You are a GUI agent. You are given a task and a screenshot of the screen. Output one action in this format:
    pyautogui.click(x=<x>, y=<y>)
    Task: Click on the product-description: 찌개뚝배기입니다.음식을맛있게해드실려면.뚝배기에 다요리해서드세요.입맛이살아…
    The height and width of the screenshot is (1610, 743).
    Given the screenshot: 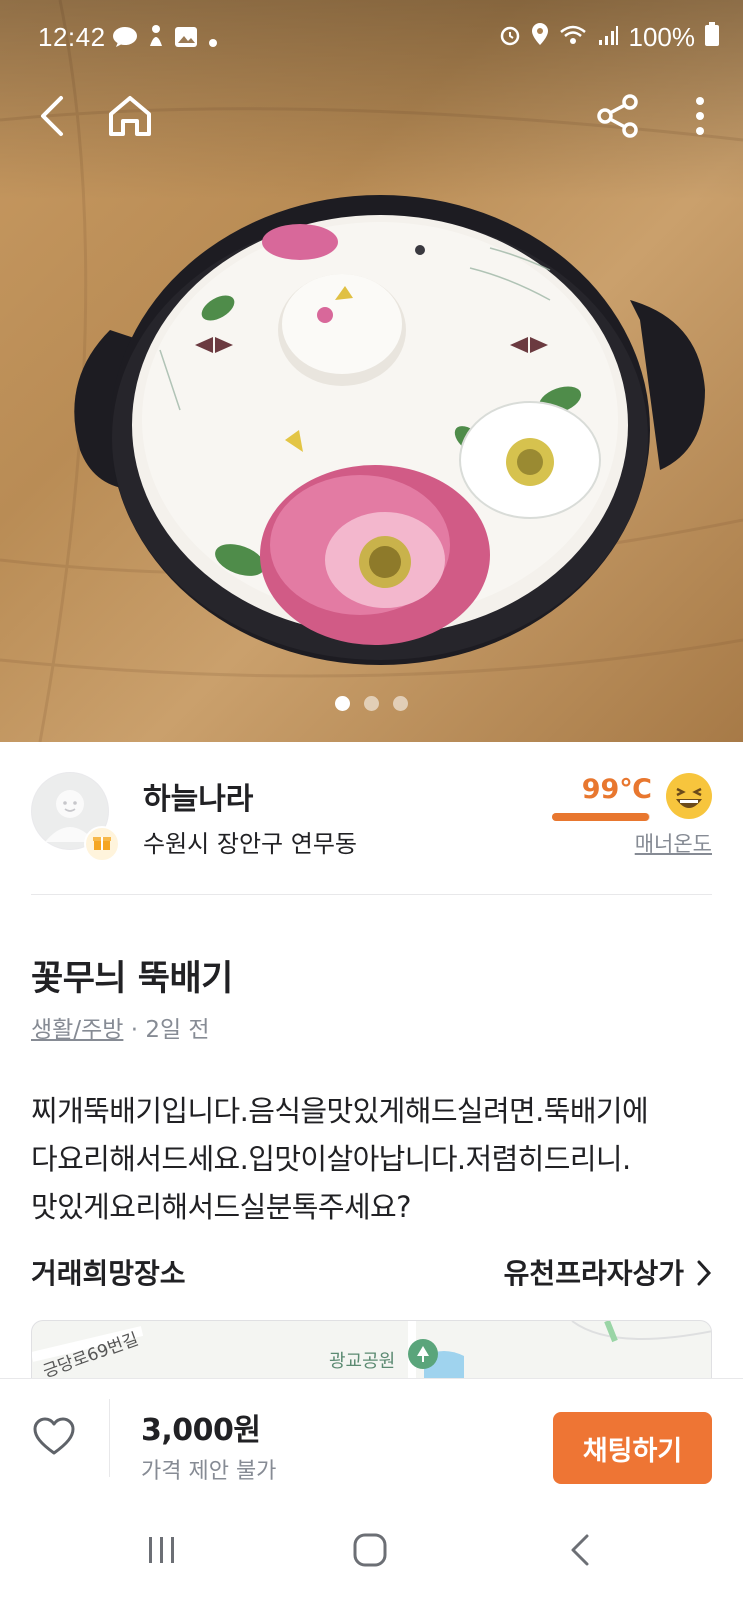 What is the action you would take?
    pyautogui.click(x=376, y=1159)
    